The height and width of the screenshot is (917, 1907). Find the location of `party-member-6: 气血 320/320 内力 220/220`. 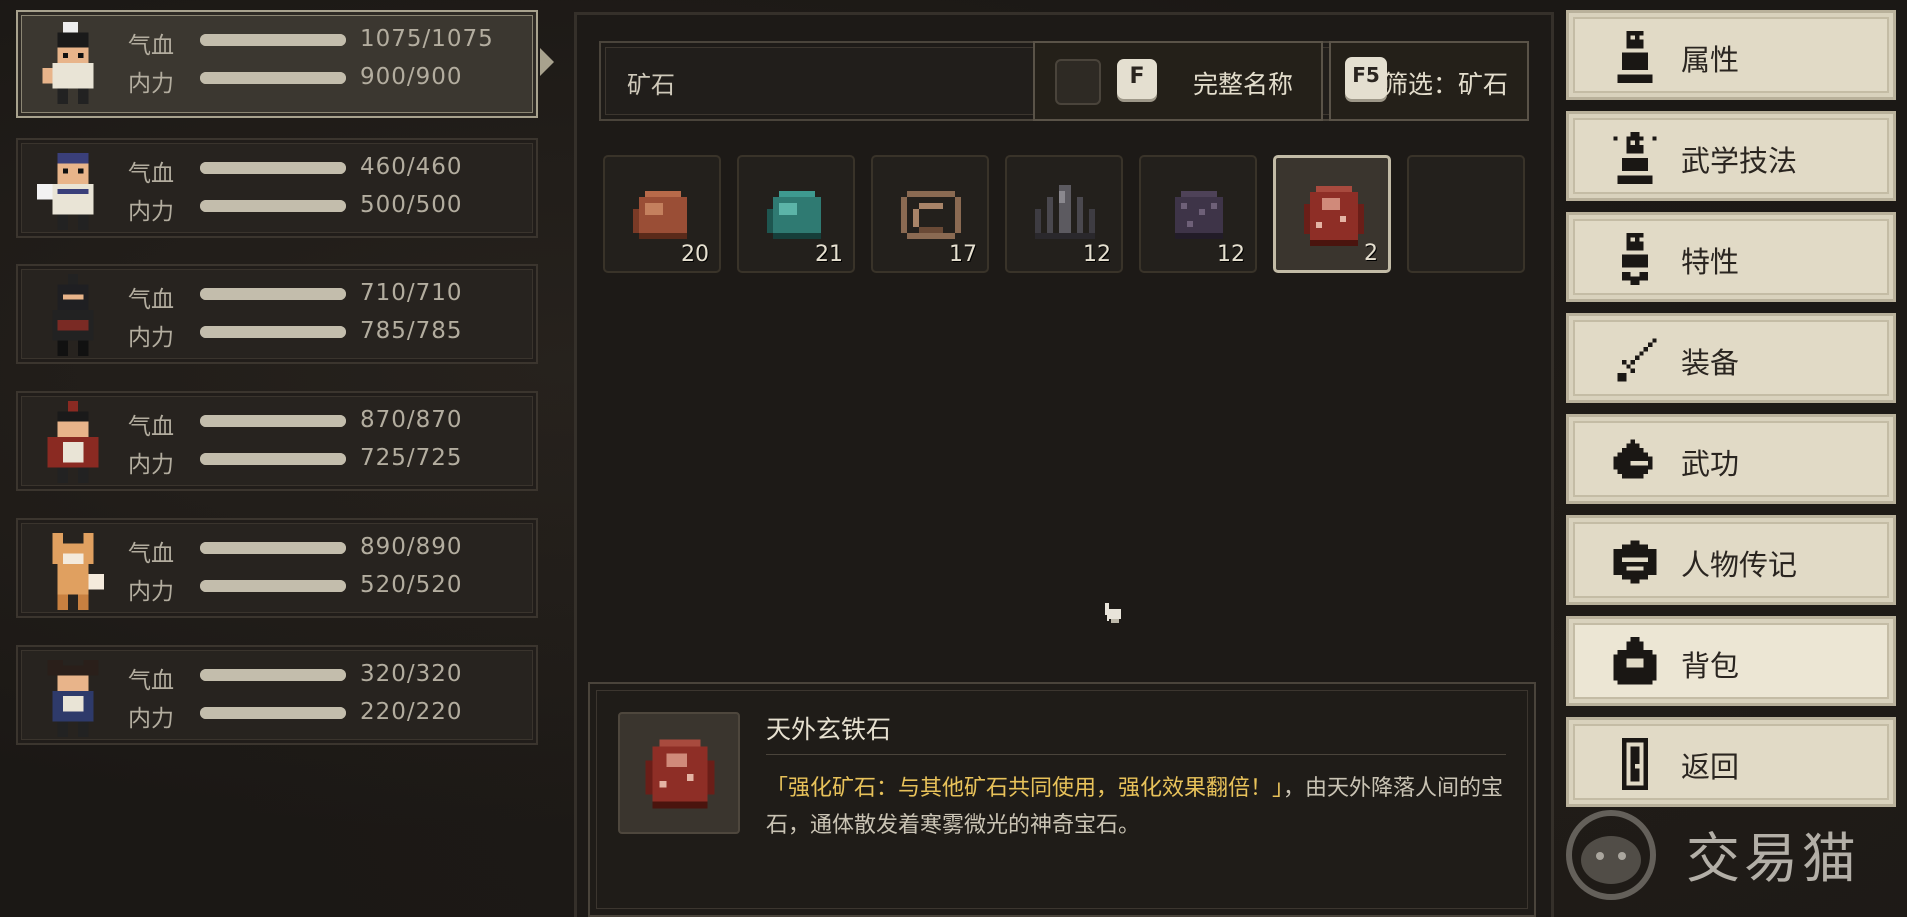

party-member-6: 气血 320/320 内力 220/220 is located at coordinates (277, 695).